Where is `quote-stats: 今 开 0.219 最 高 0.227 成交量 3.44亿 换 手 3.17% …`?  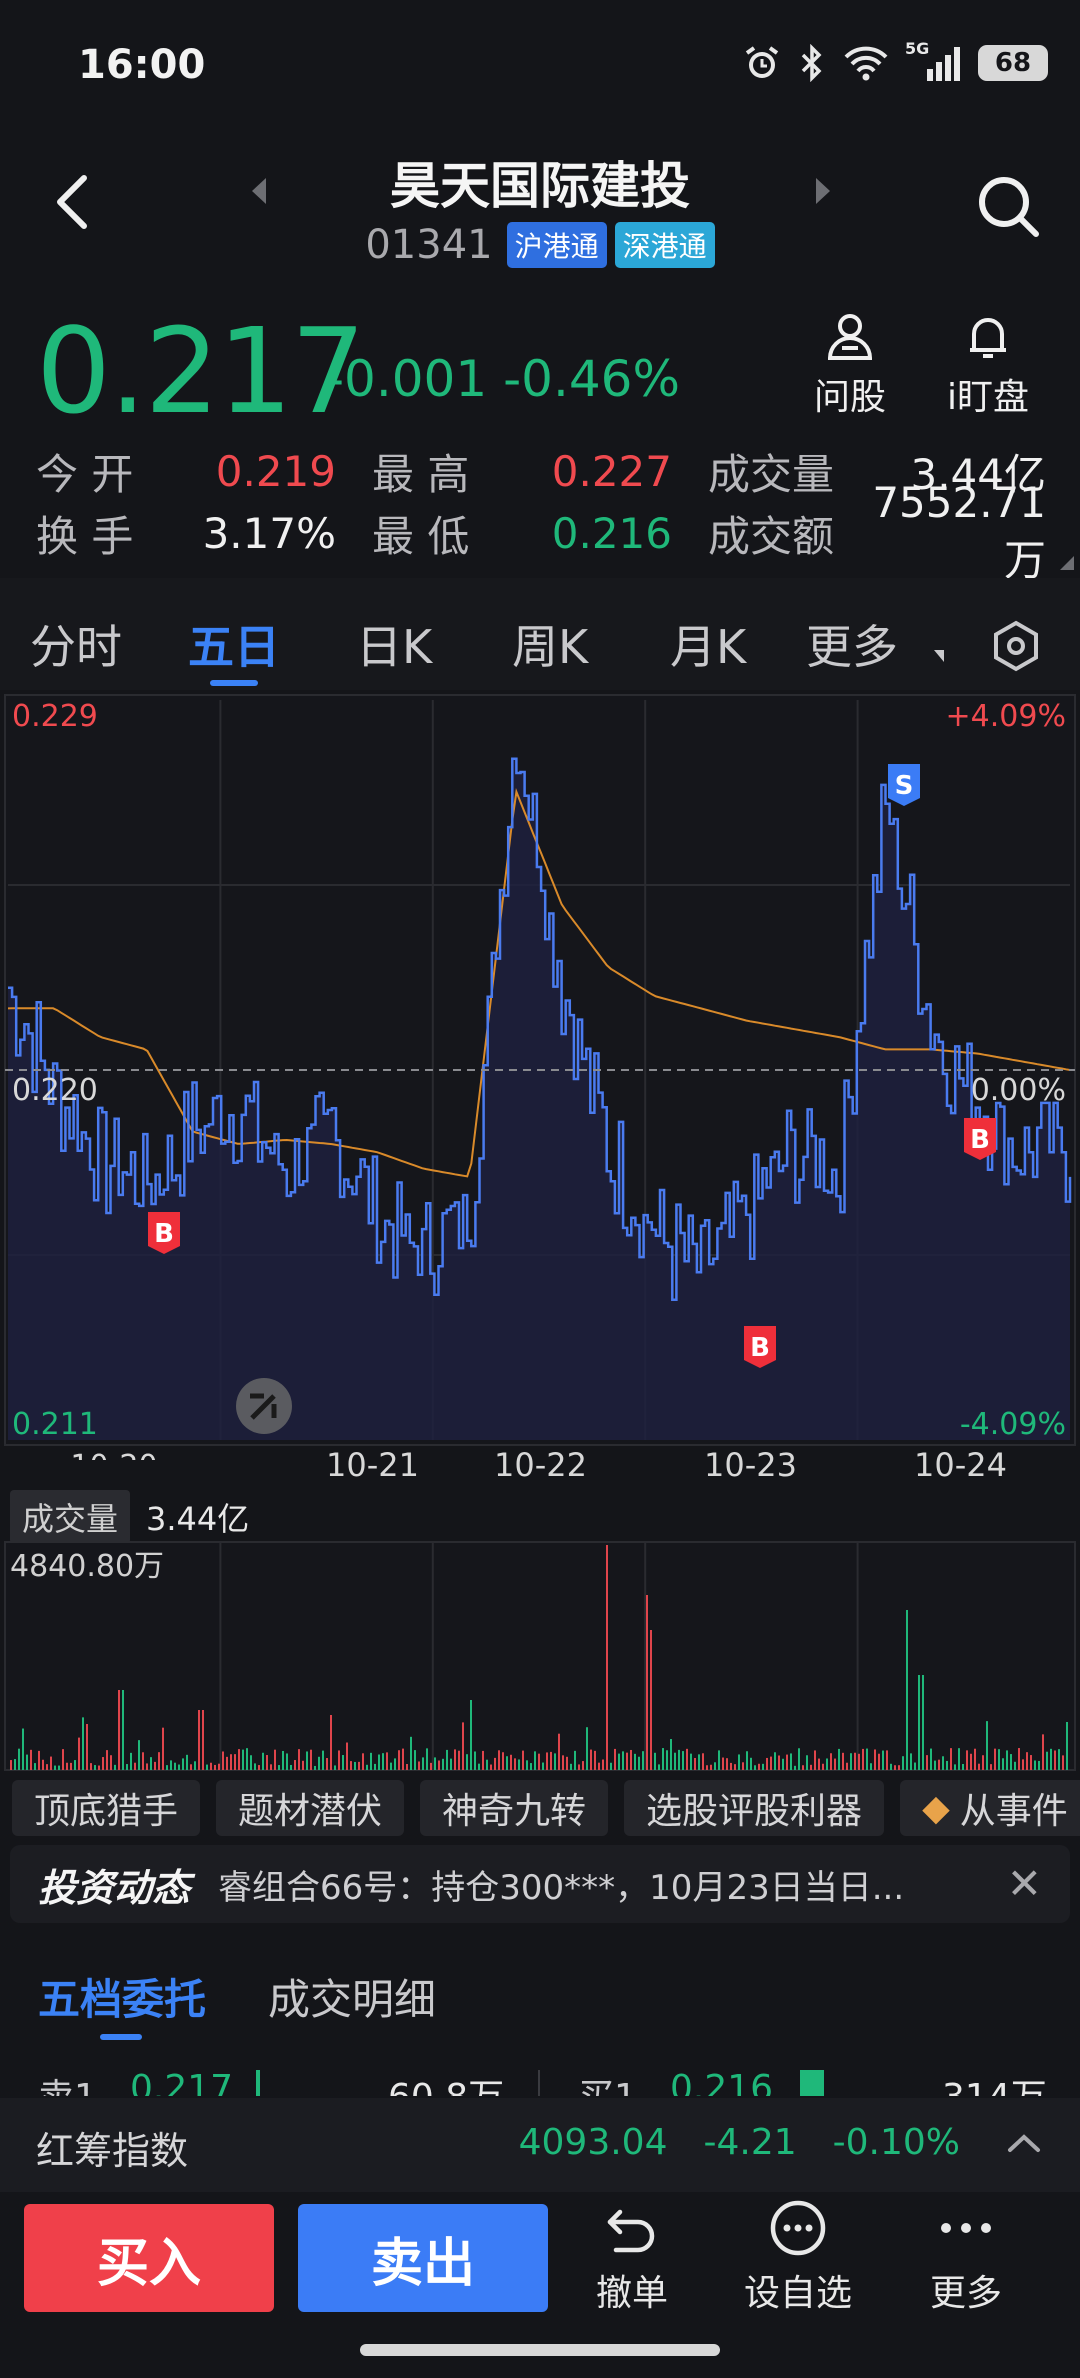
quote-stats: 今 开 0.219 最 高 0.227 成交量 3.44亿 换 手 3.17% … is located at coordinates (541, 513).